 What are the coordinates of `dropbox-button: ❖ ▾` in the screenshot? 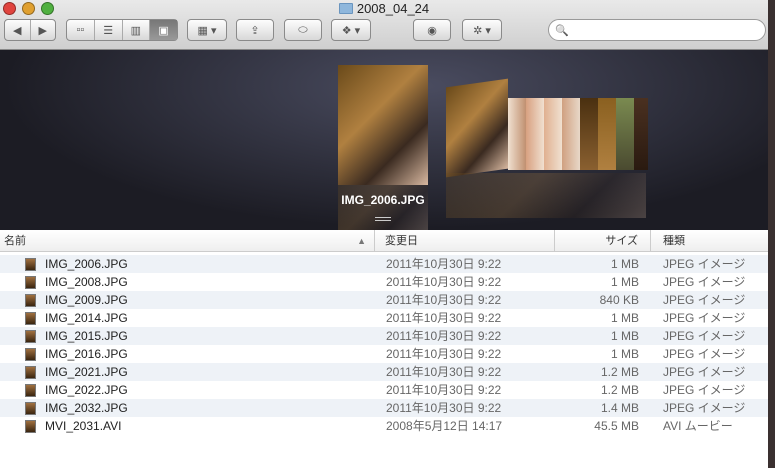 It's located at (351, 30).